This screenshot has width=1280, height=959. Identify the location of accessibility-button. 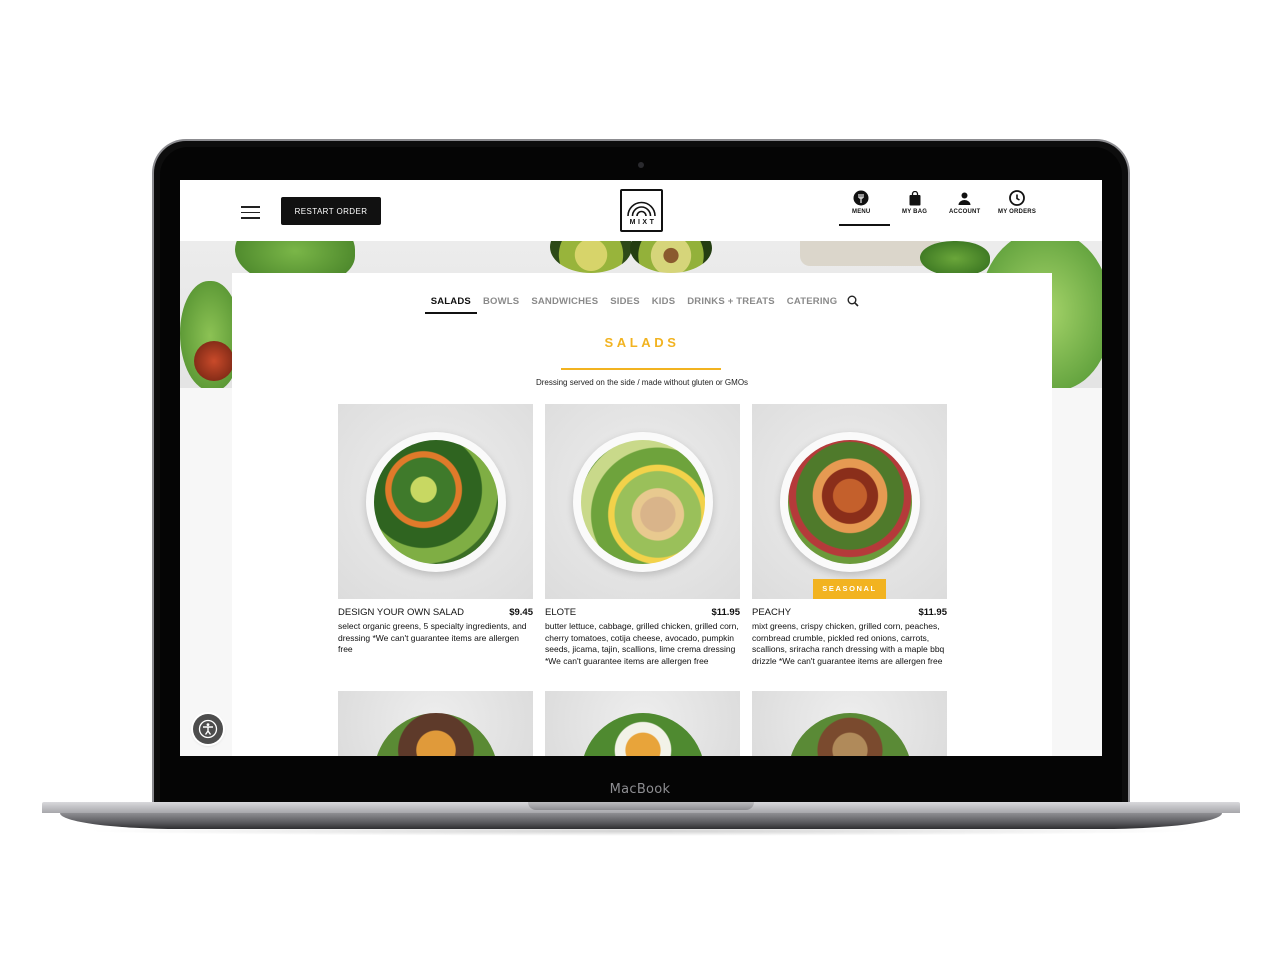
(208, 729).